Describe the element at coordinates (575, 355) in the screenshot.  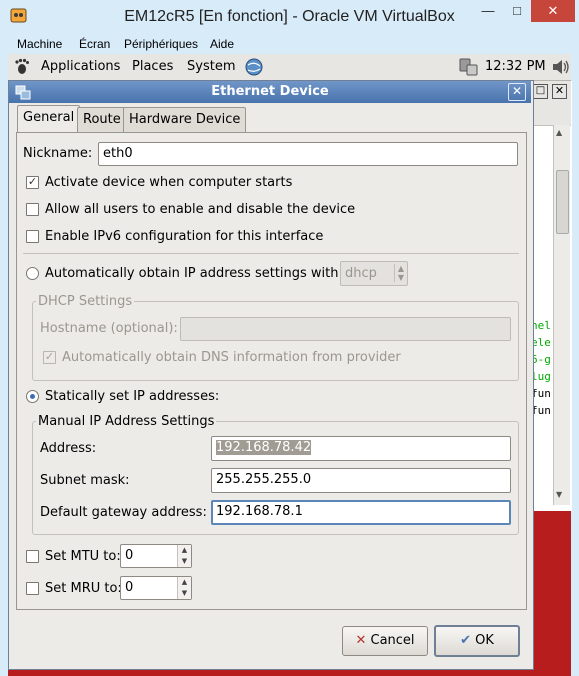
I see `window-frame-right` at that location.